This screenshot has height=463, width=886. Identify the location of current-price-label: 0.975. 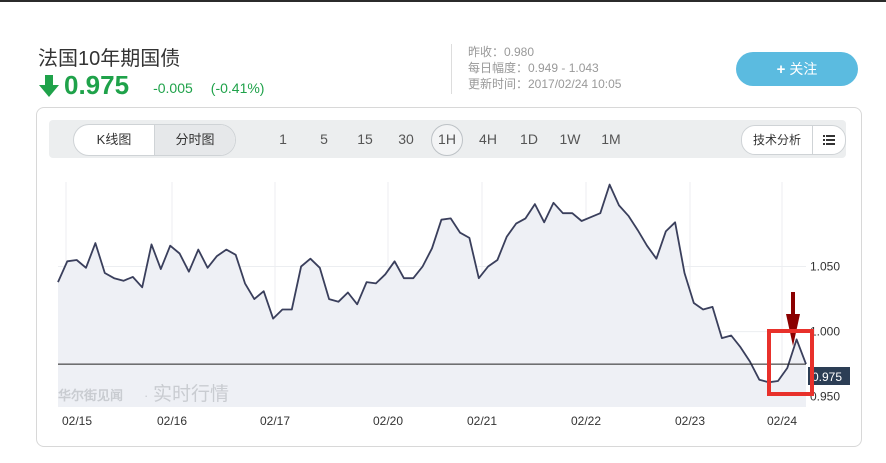
(829, 376).